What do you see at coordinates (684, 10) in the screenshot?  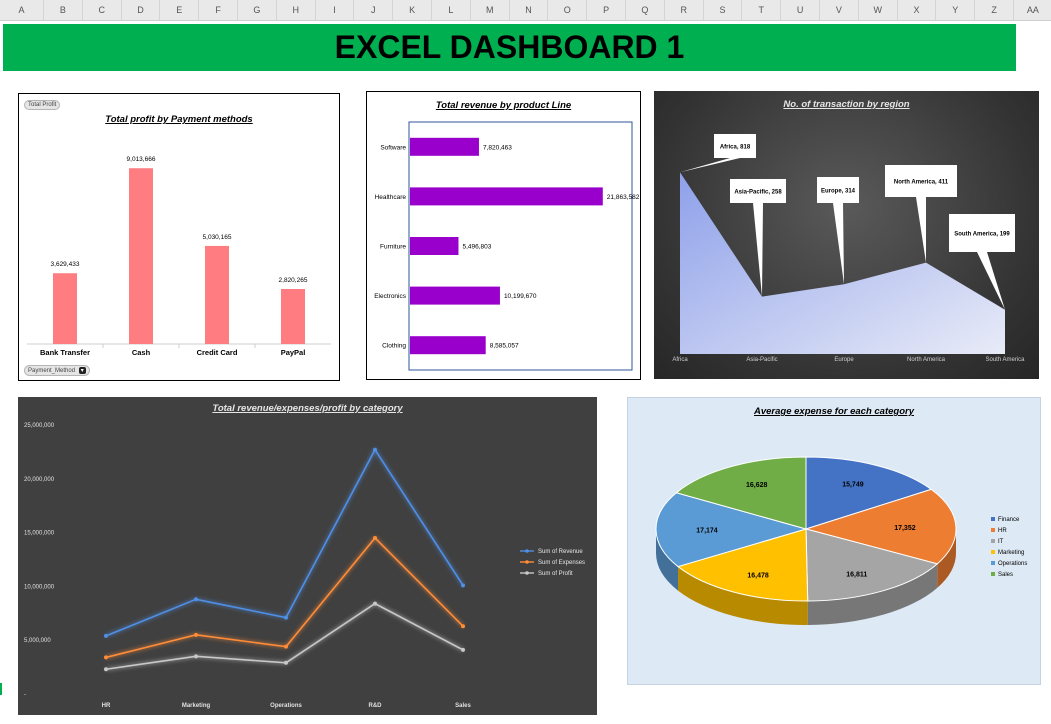 I see `column-header-r: R` at bounding box center [684, 10].